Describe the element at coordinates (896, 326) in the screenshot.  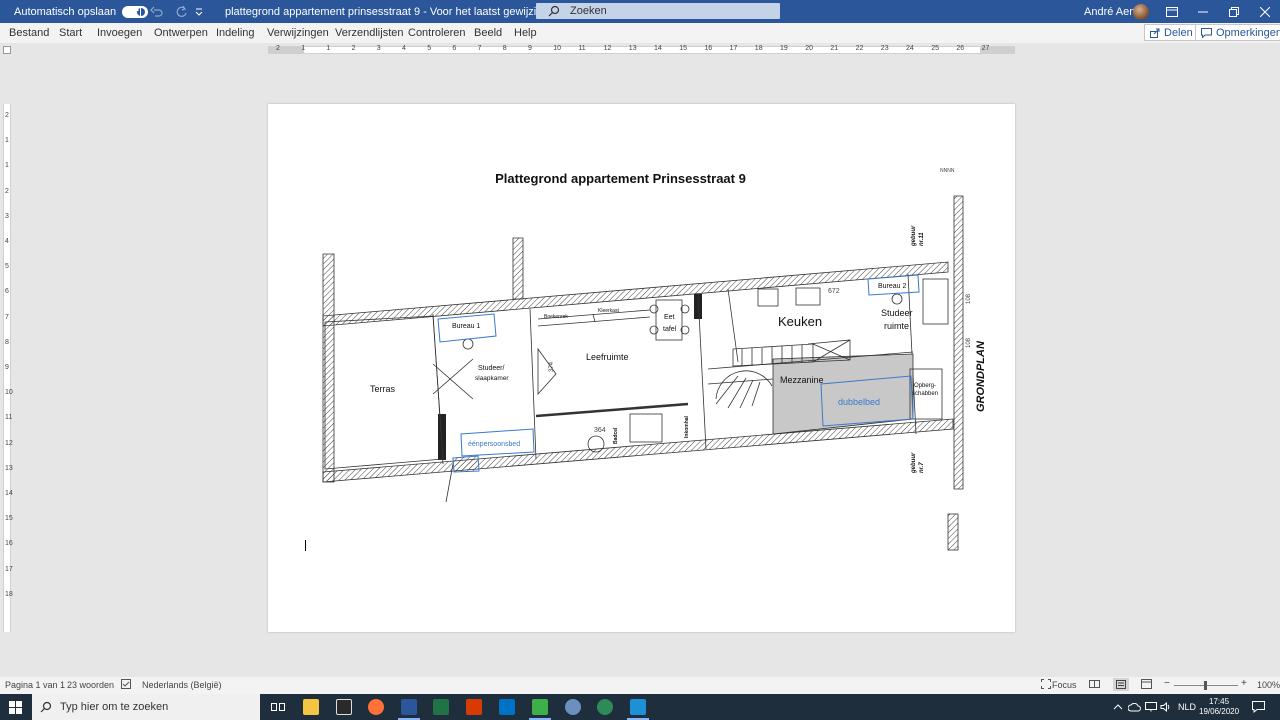
I see `label-ruimte: ruimte` at that location.